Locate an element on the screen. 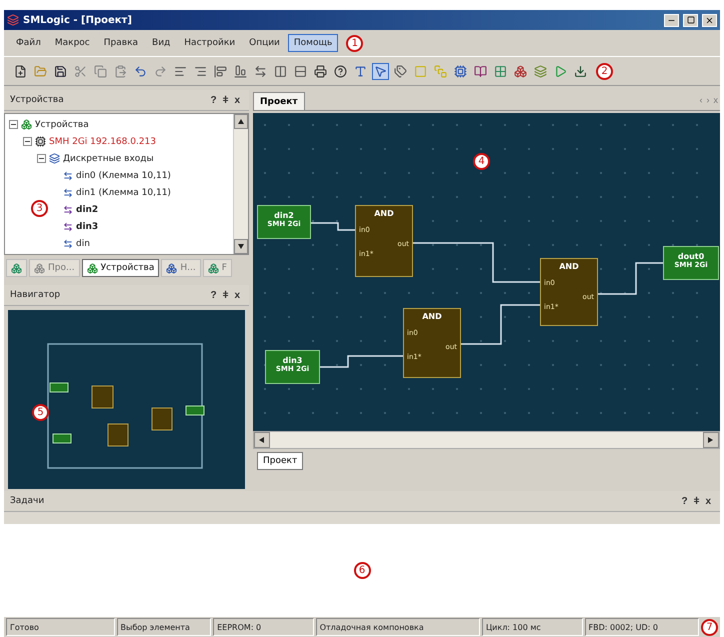 The image size is (724, 637). arrow-down-icon is located at coordinates (241, 246).